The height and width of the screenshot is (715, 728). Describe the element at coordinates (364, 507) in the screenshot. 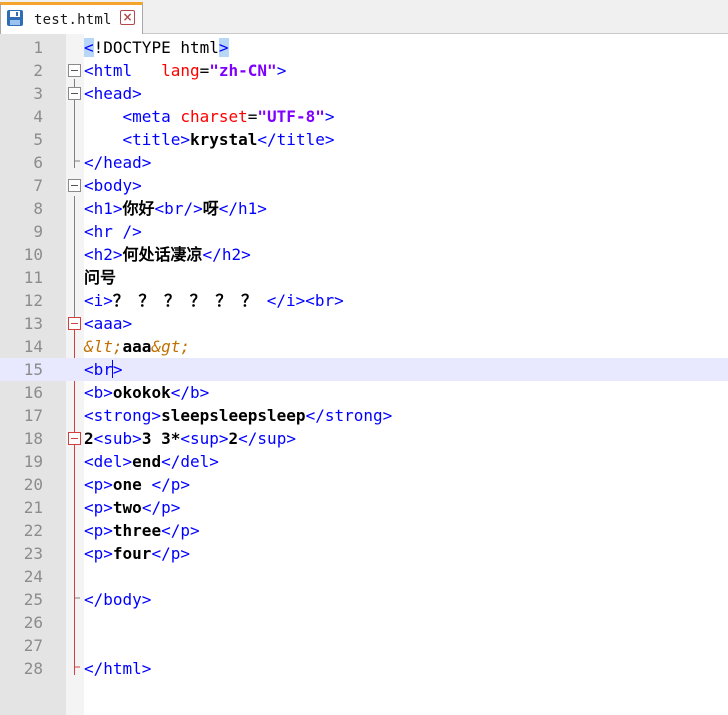

I see `code-line: 21 <p>two</p>` at that location.